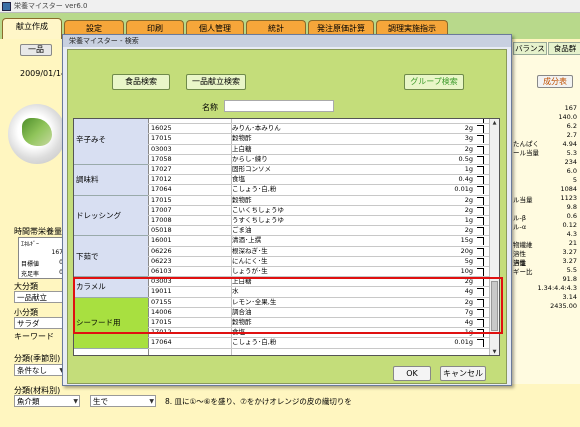 The height and width of the screenshot is (427, 580). Describe the element at coordinates (42, 258) in the screenshot. I see `nutrition-mini-table: ｴﾈﾙｷﾞｰ 167 目標値 0 充足率 0` at that location.